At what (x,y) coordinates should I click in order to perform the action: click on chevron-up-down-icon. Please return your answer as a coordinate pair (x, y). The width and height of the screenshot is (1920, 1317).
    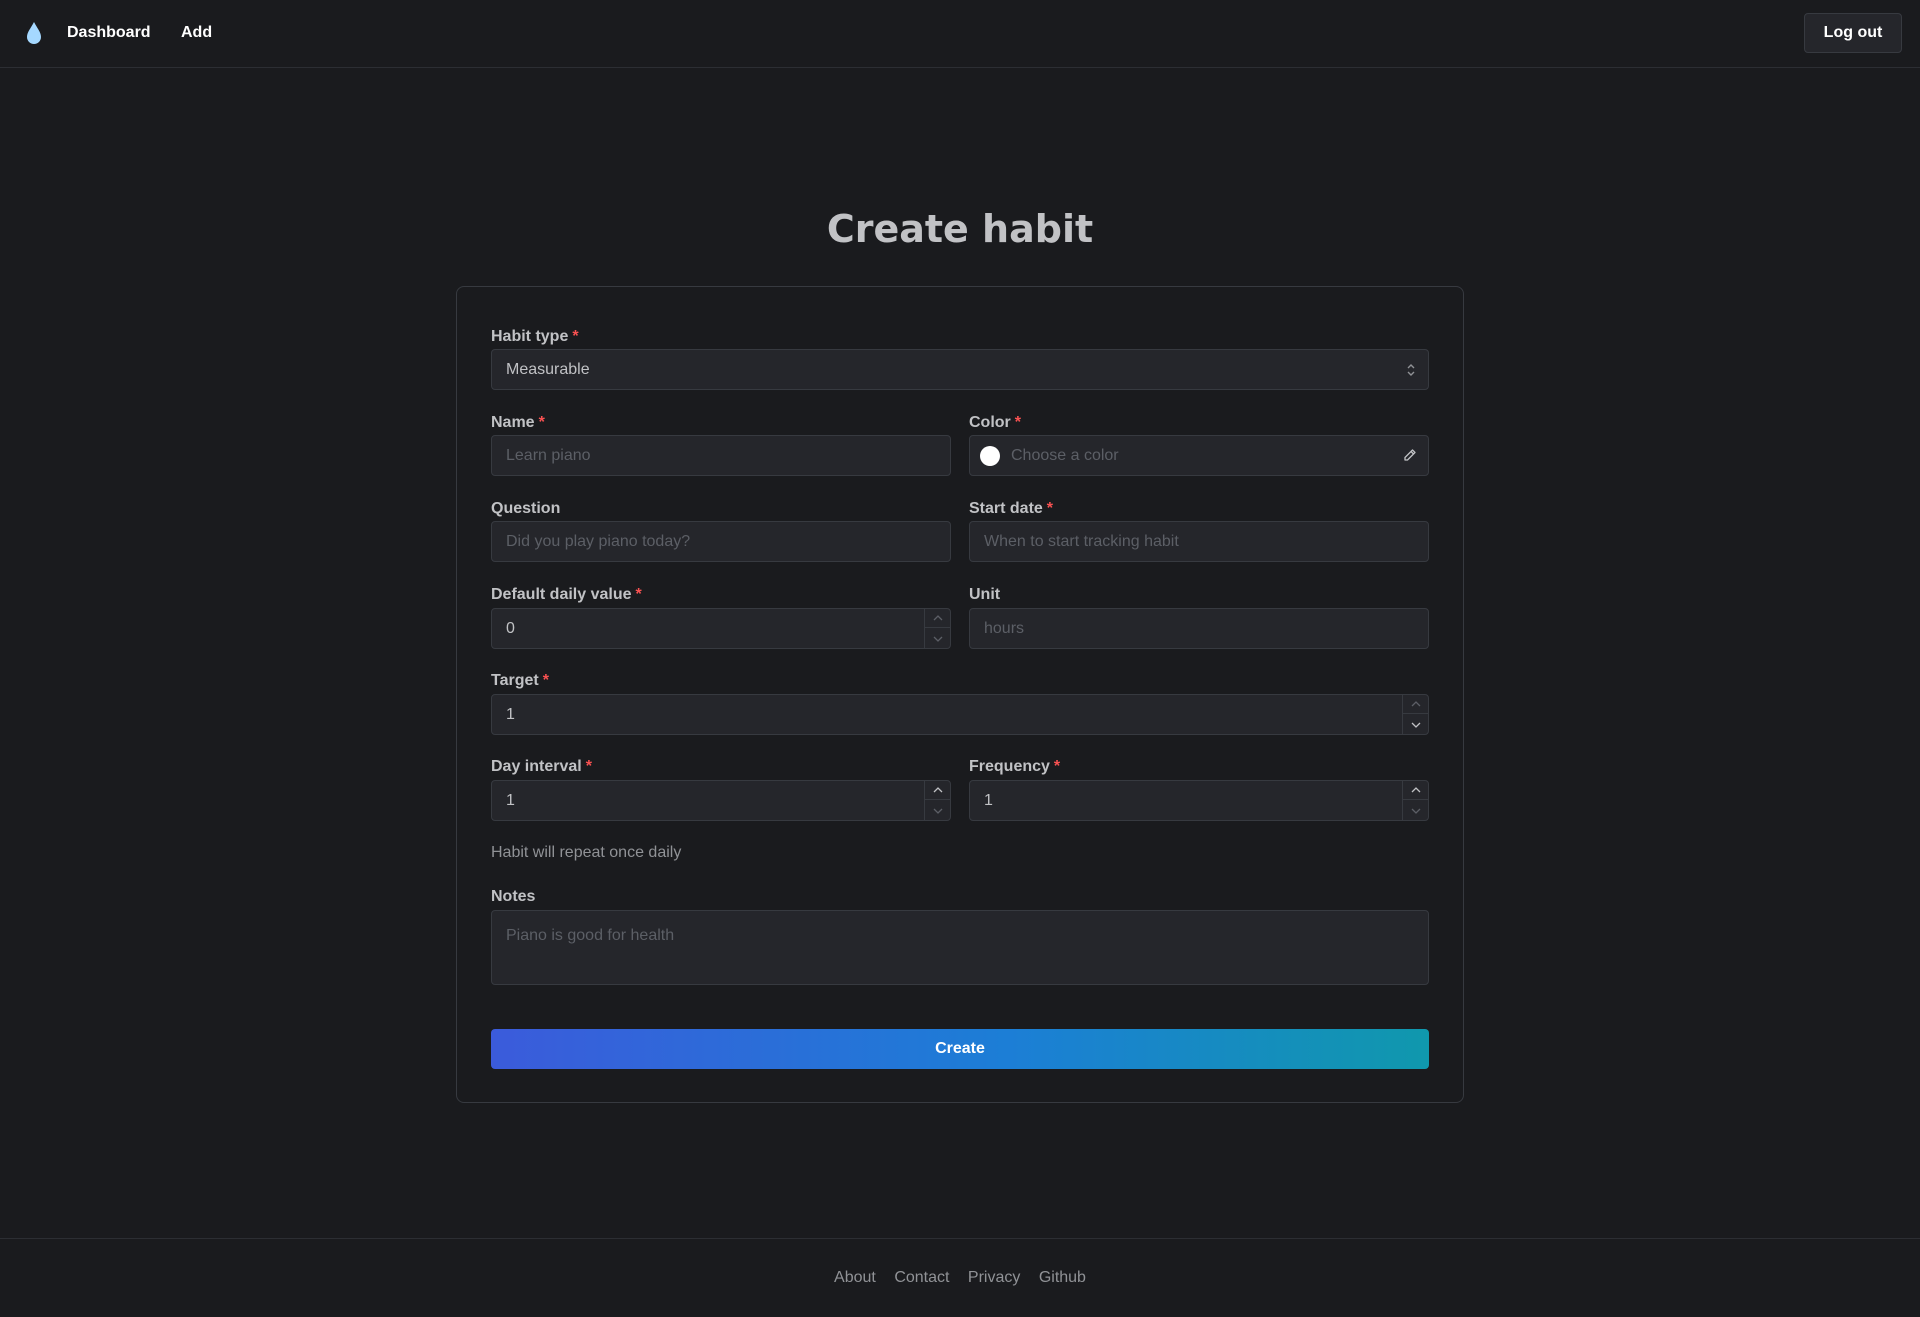
    Looking at the image, I should click on (1411, 370).